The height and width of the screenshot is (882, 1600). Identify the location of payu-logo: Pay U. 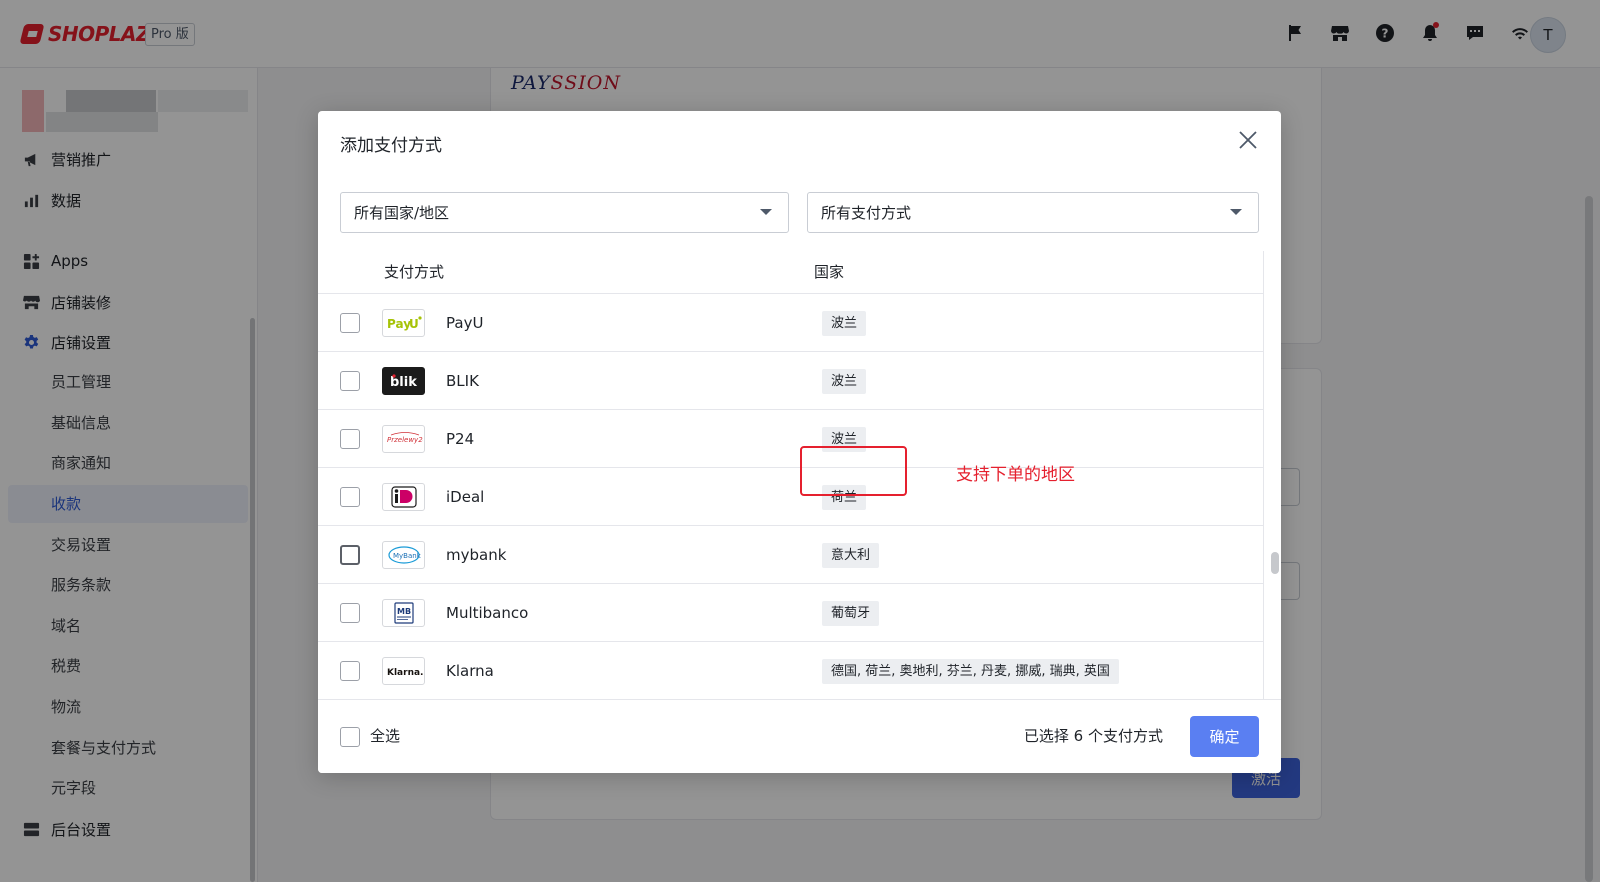
(403, 323).